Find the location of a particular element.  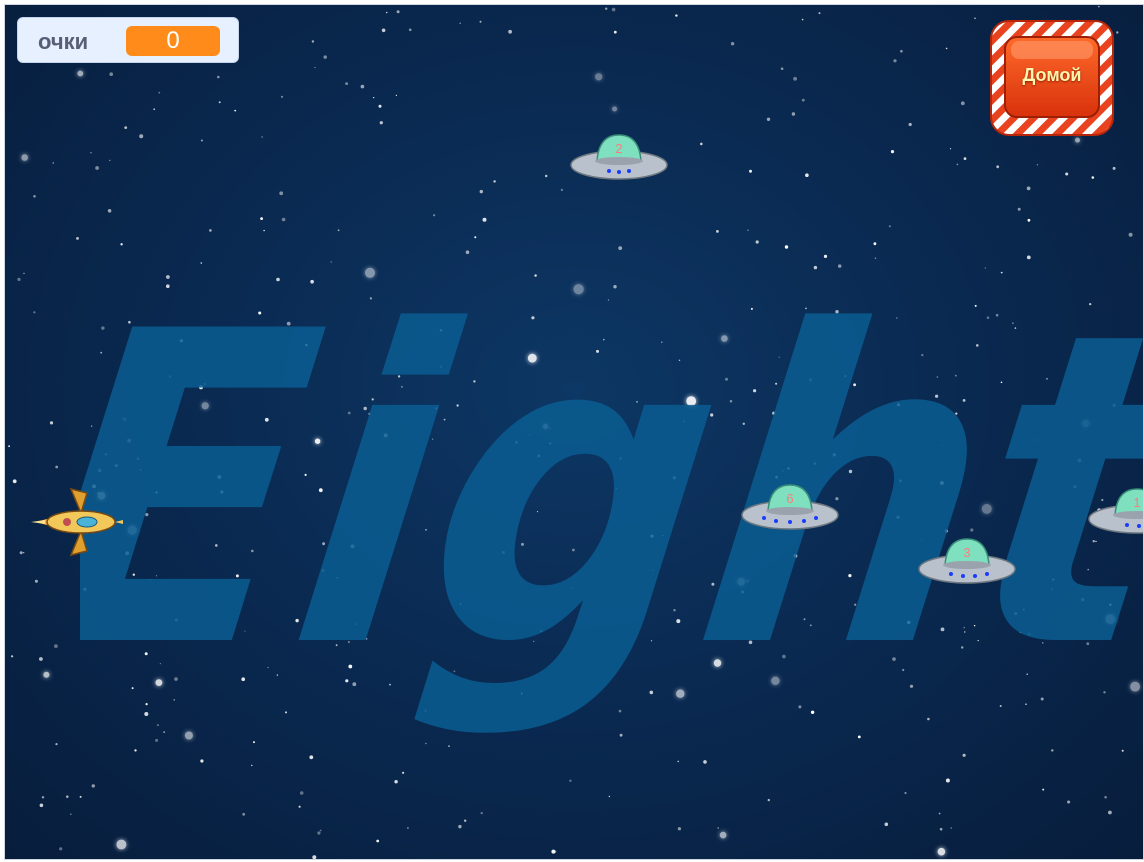

ufo-enemy: 1 is located at coordinates (1115, 511).